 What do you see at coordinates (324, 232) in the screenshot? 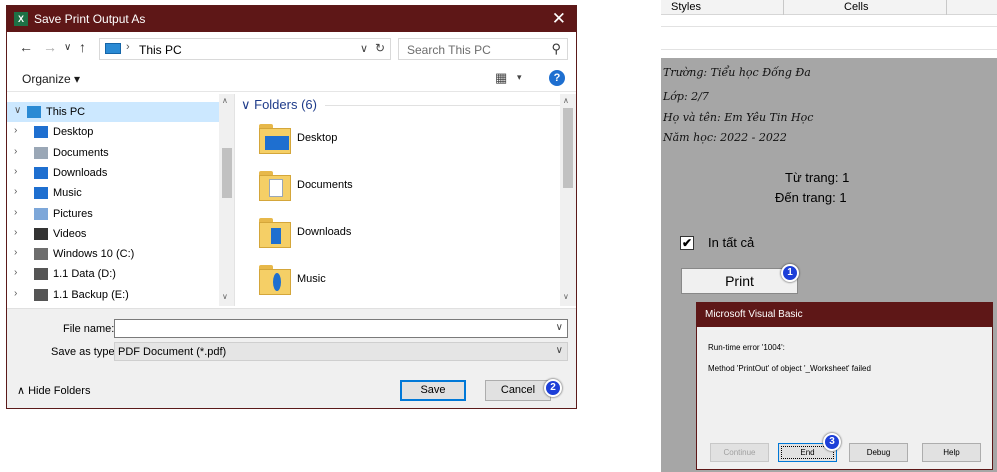
I see `folder-label: Downloads` at bounding box center [324, 232].